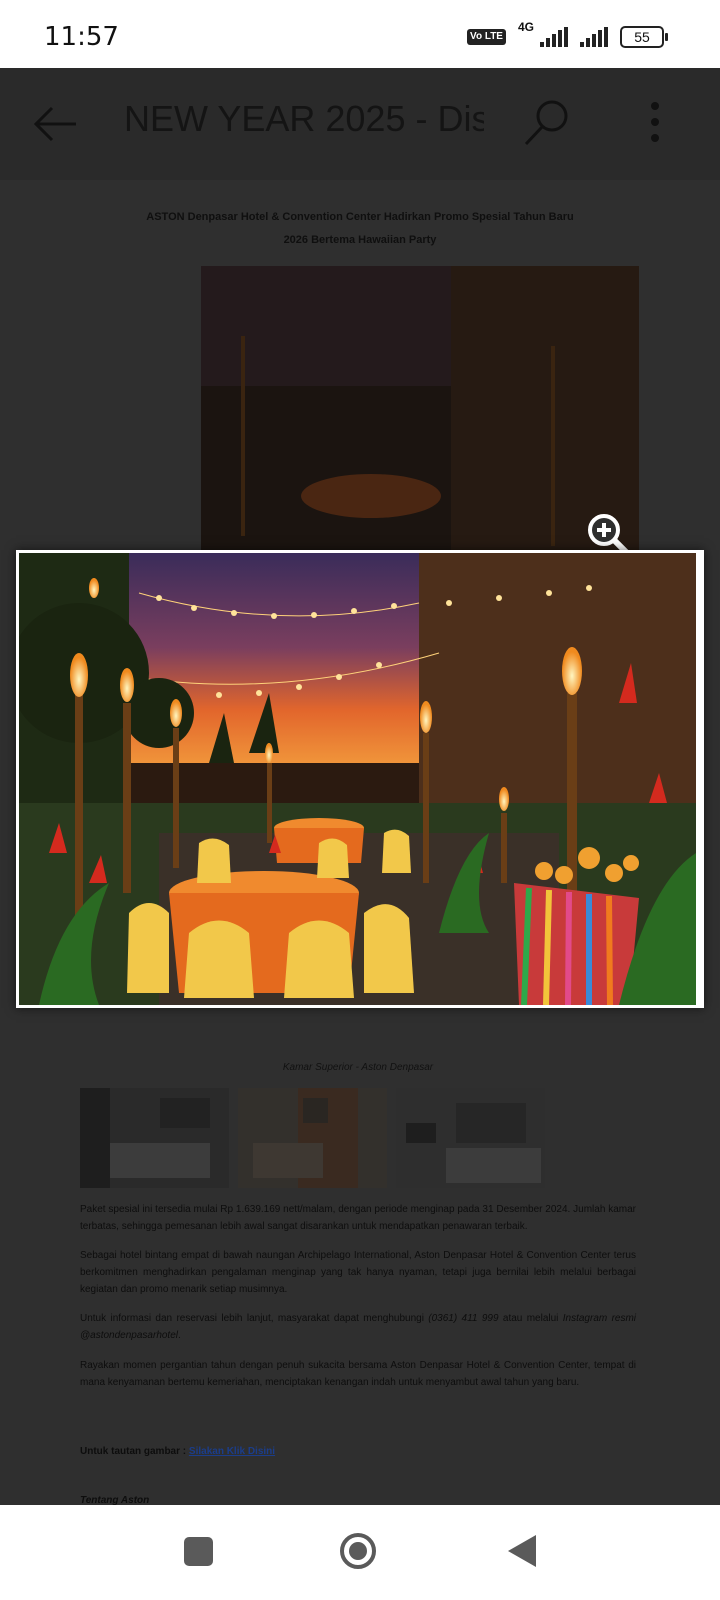 The width and height of the screenshot is (720, 1600). What do you see at coordinates (522, 1551) in the screenshot?
I see `triangle-back-icon` at bounding box center [522, 1551].